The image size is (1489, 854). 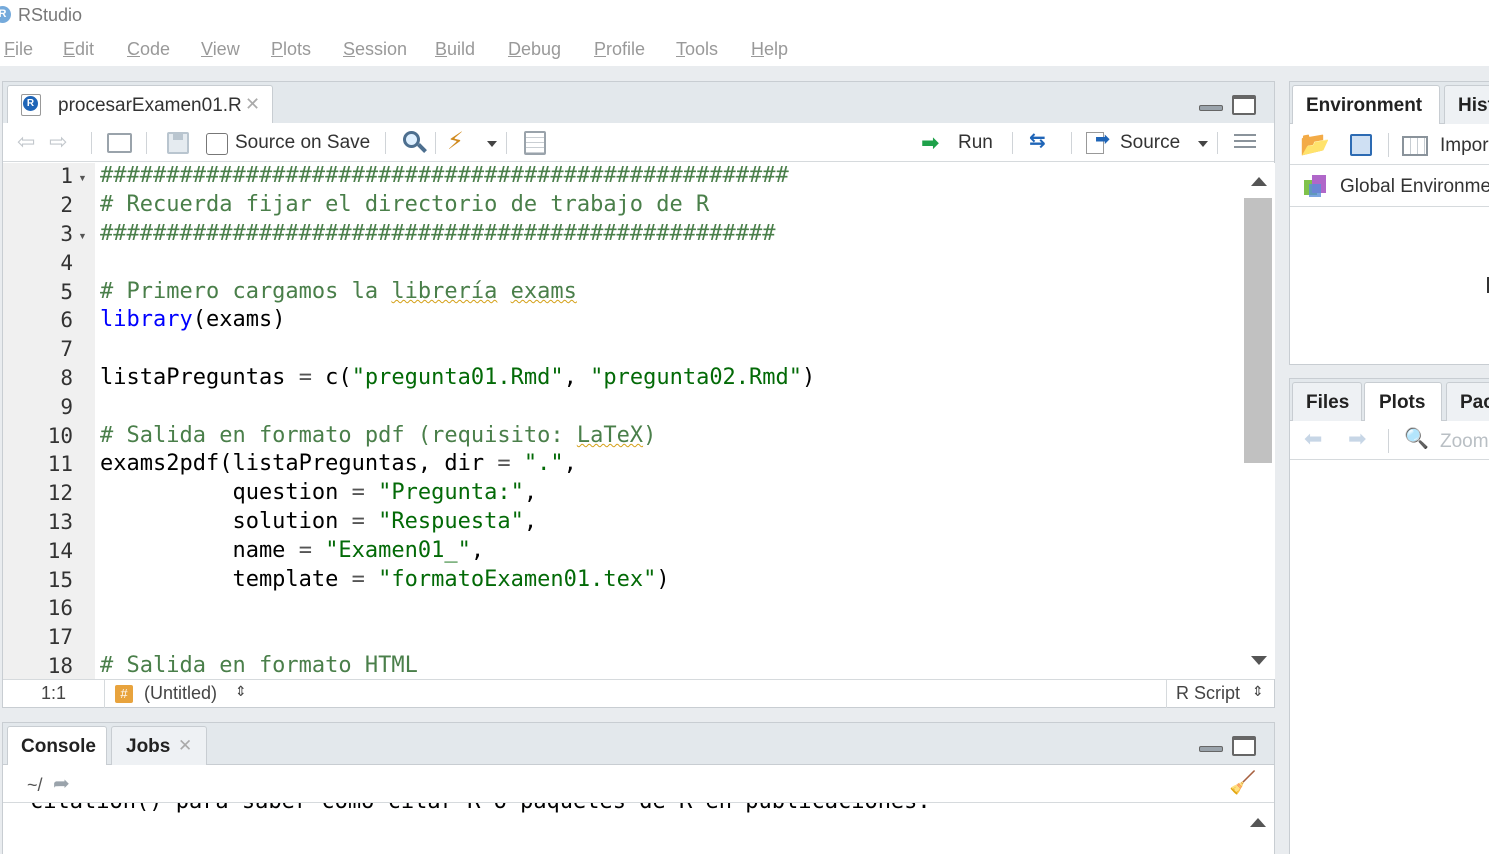 I want to click on search-icon, so click(x=415, y=142).